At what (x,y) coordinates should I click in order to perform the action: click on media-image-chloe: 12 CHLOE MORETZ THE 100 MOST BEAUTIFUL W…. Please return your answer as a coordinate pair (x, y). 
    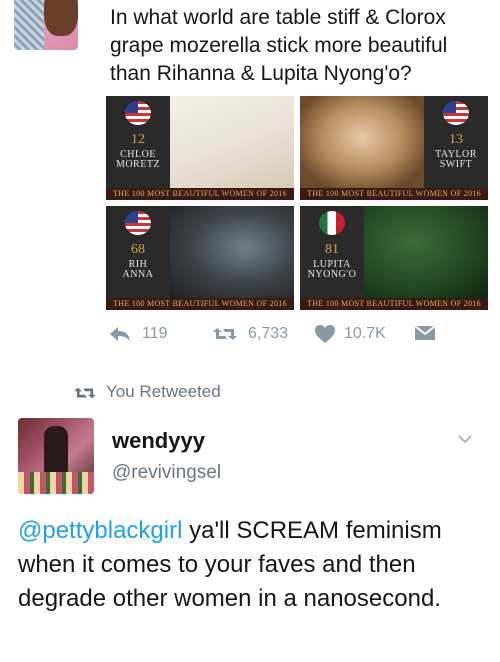
    Looking at the image, I should click on (200, 148).